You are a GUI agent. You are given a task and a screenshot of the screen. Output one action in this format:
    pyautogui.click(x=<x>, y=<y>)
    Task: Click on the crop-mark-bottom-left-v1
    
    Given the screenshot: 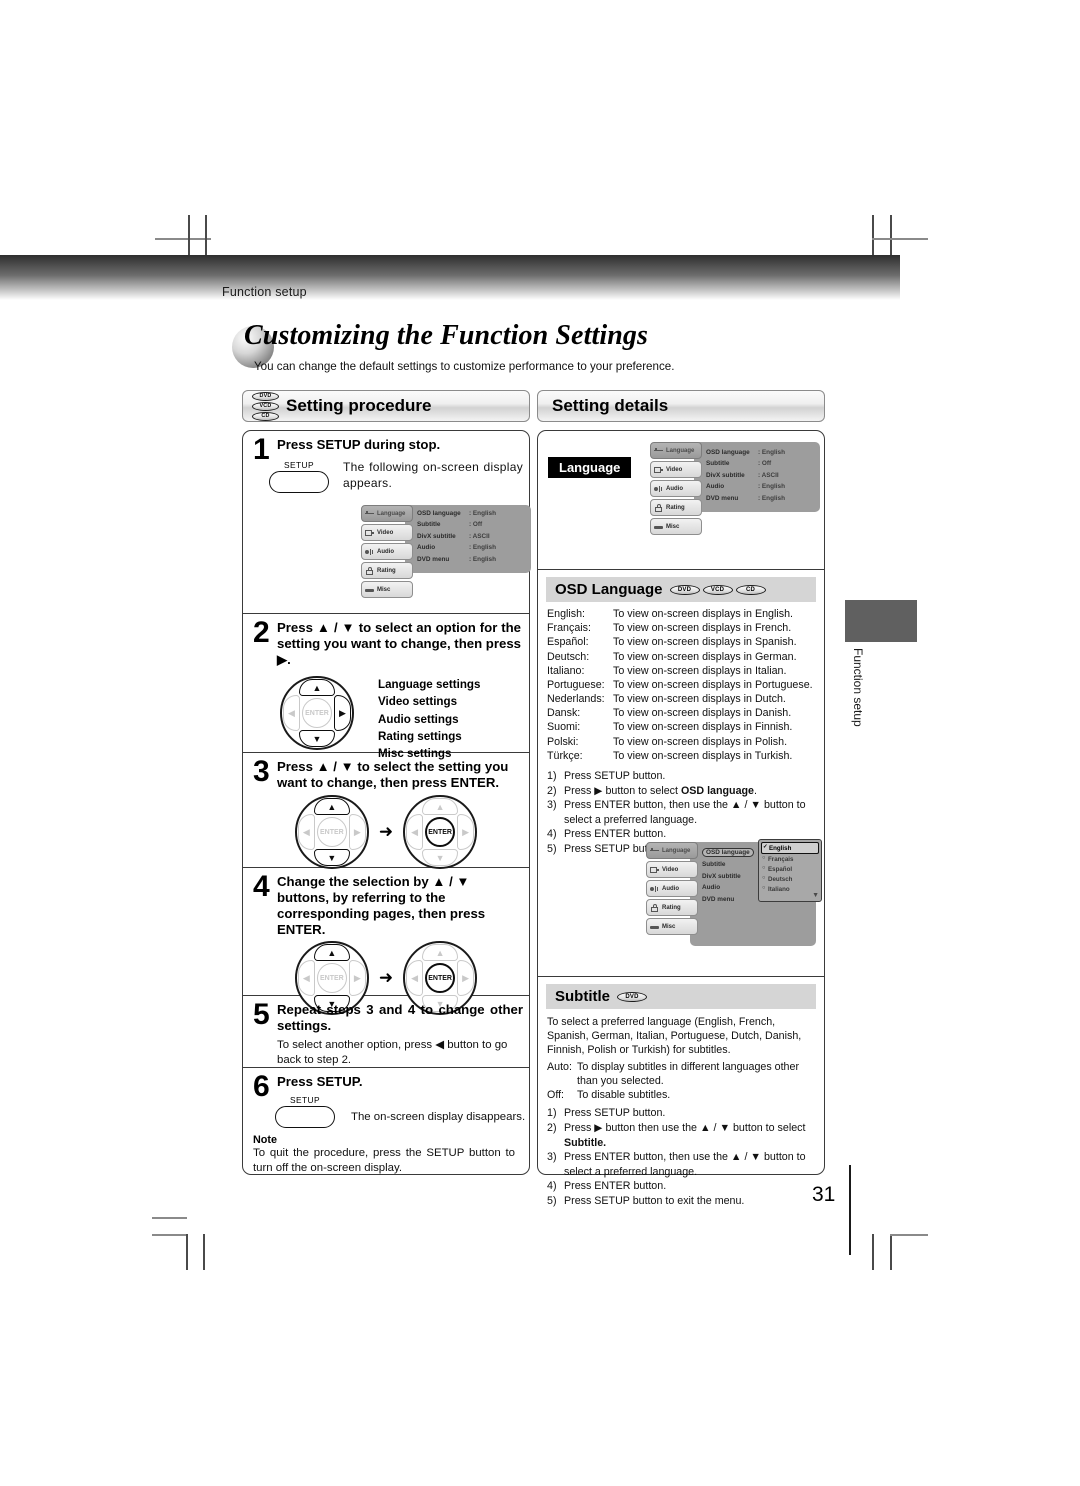 What is the action you would take?
    pyautogui.click(x=187, y=1252)
    